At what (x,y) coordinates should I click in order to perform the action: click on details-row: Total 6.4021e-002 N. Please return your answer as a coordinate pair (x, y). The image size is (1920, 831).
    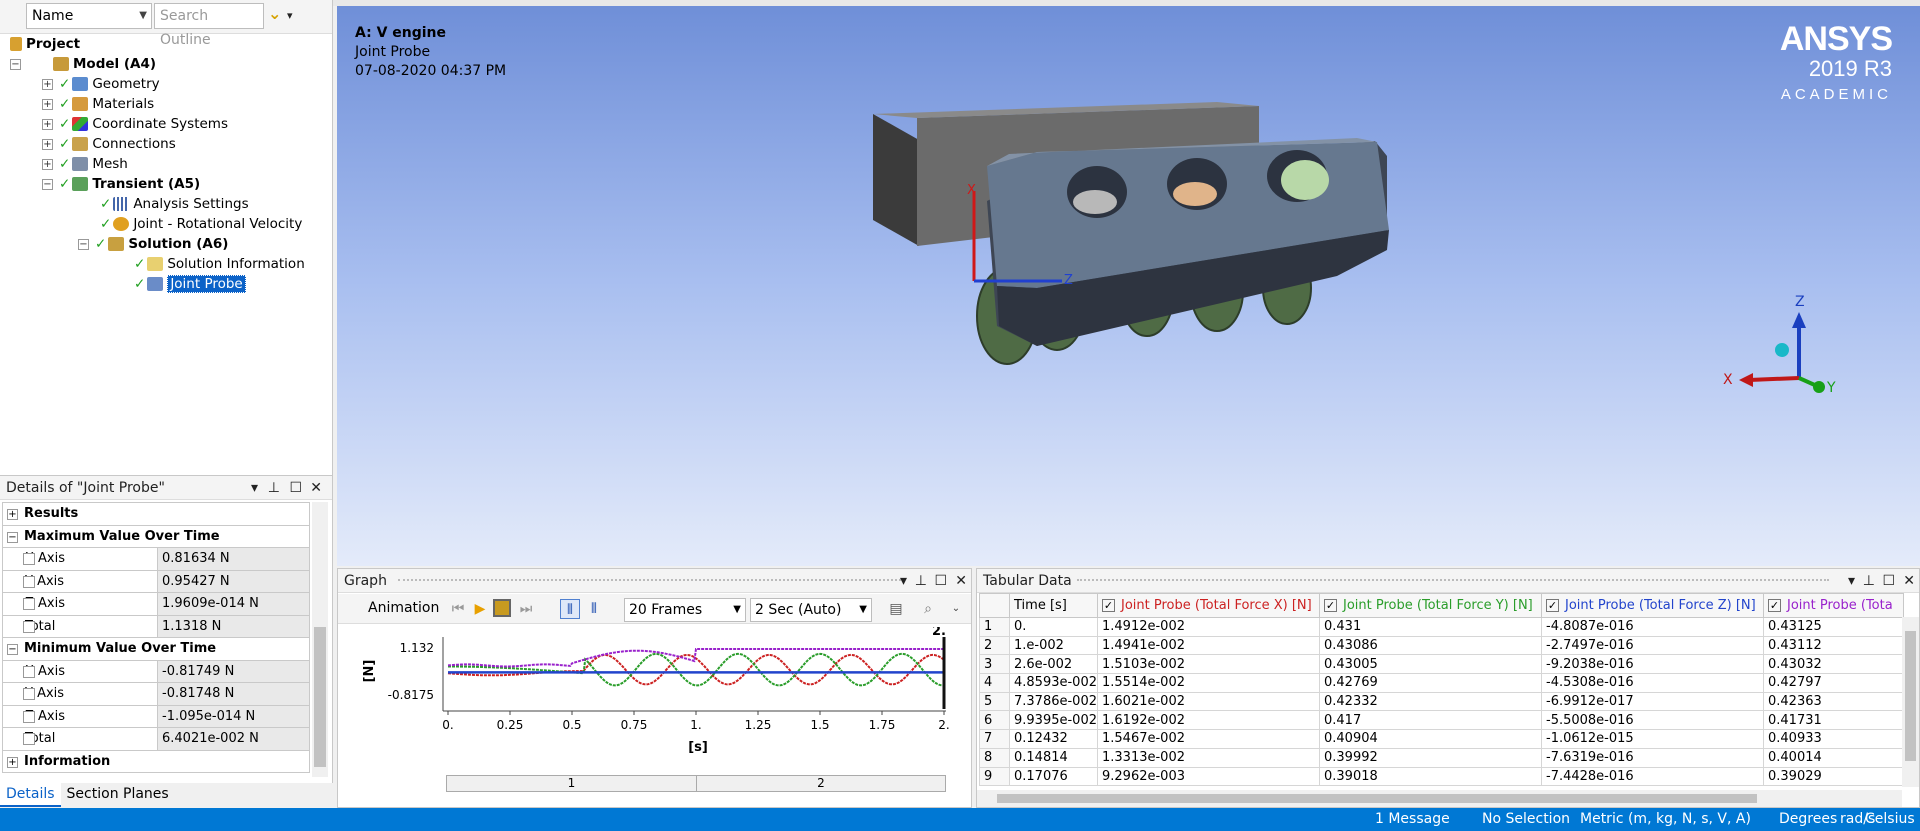
    Looking at the image, I should click on (156, 739).